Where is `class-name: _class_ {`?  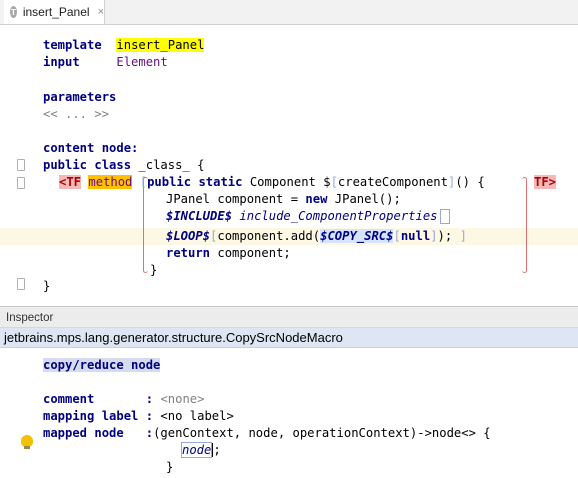
class-name: _class_ { is located at coordinates (171, 165).